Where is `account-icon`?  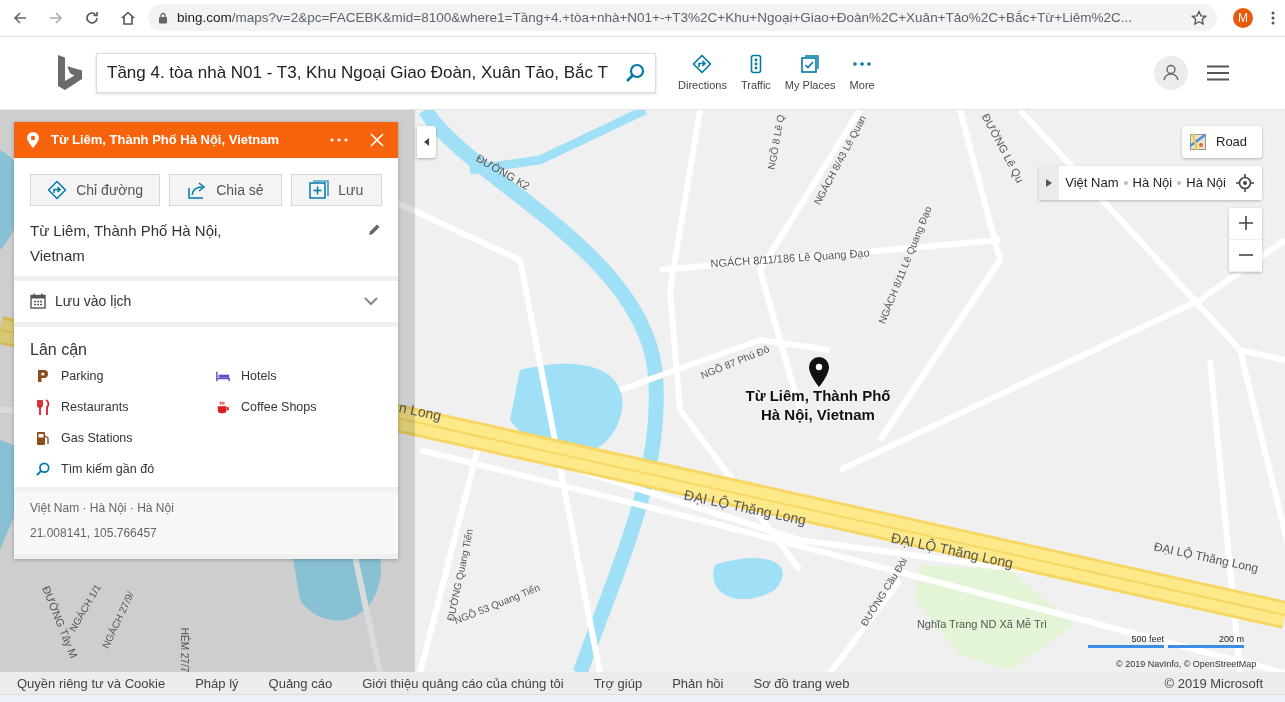
account-icon is located at coordinates (1171, 72).